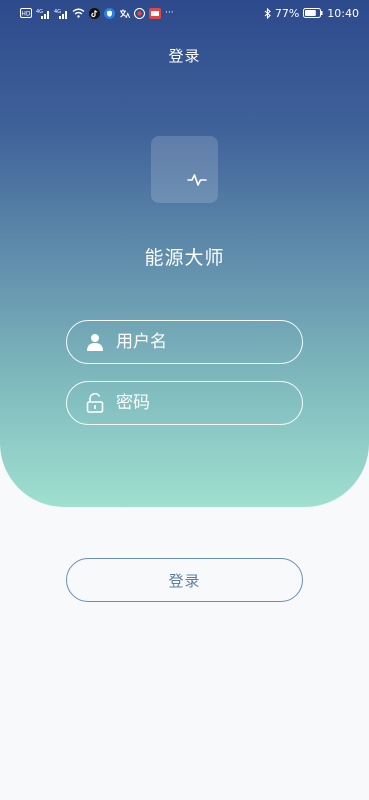 This screenshot has width=369, height=800. I want to click on shield-icon, so click(109, 13).